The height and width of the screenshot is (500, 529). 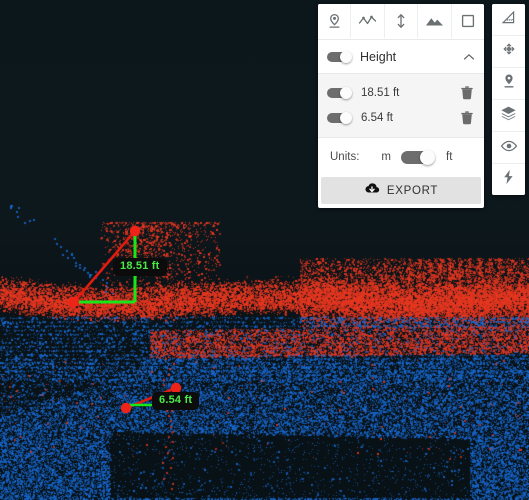 What do you see at coordinates (401, 117) in the screenshot?
I see `measurement-list-item: 6.54 ft` at bounding box center [401, 117].